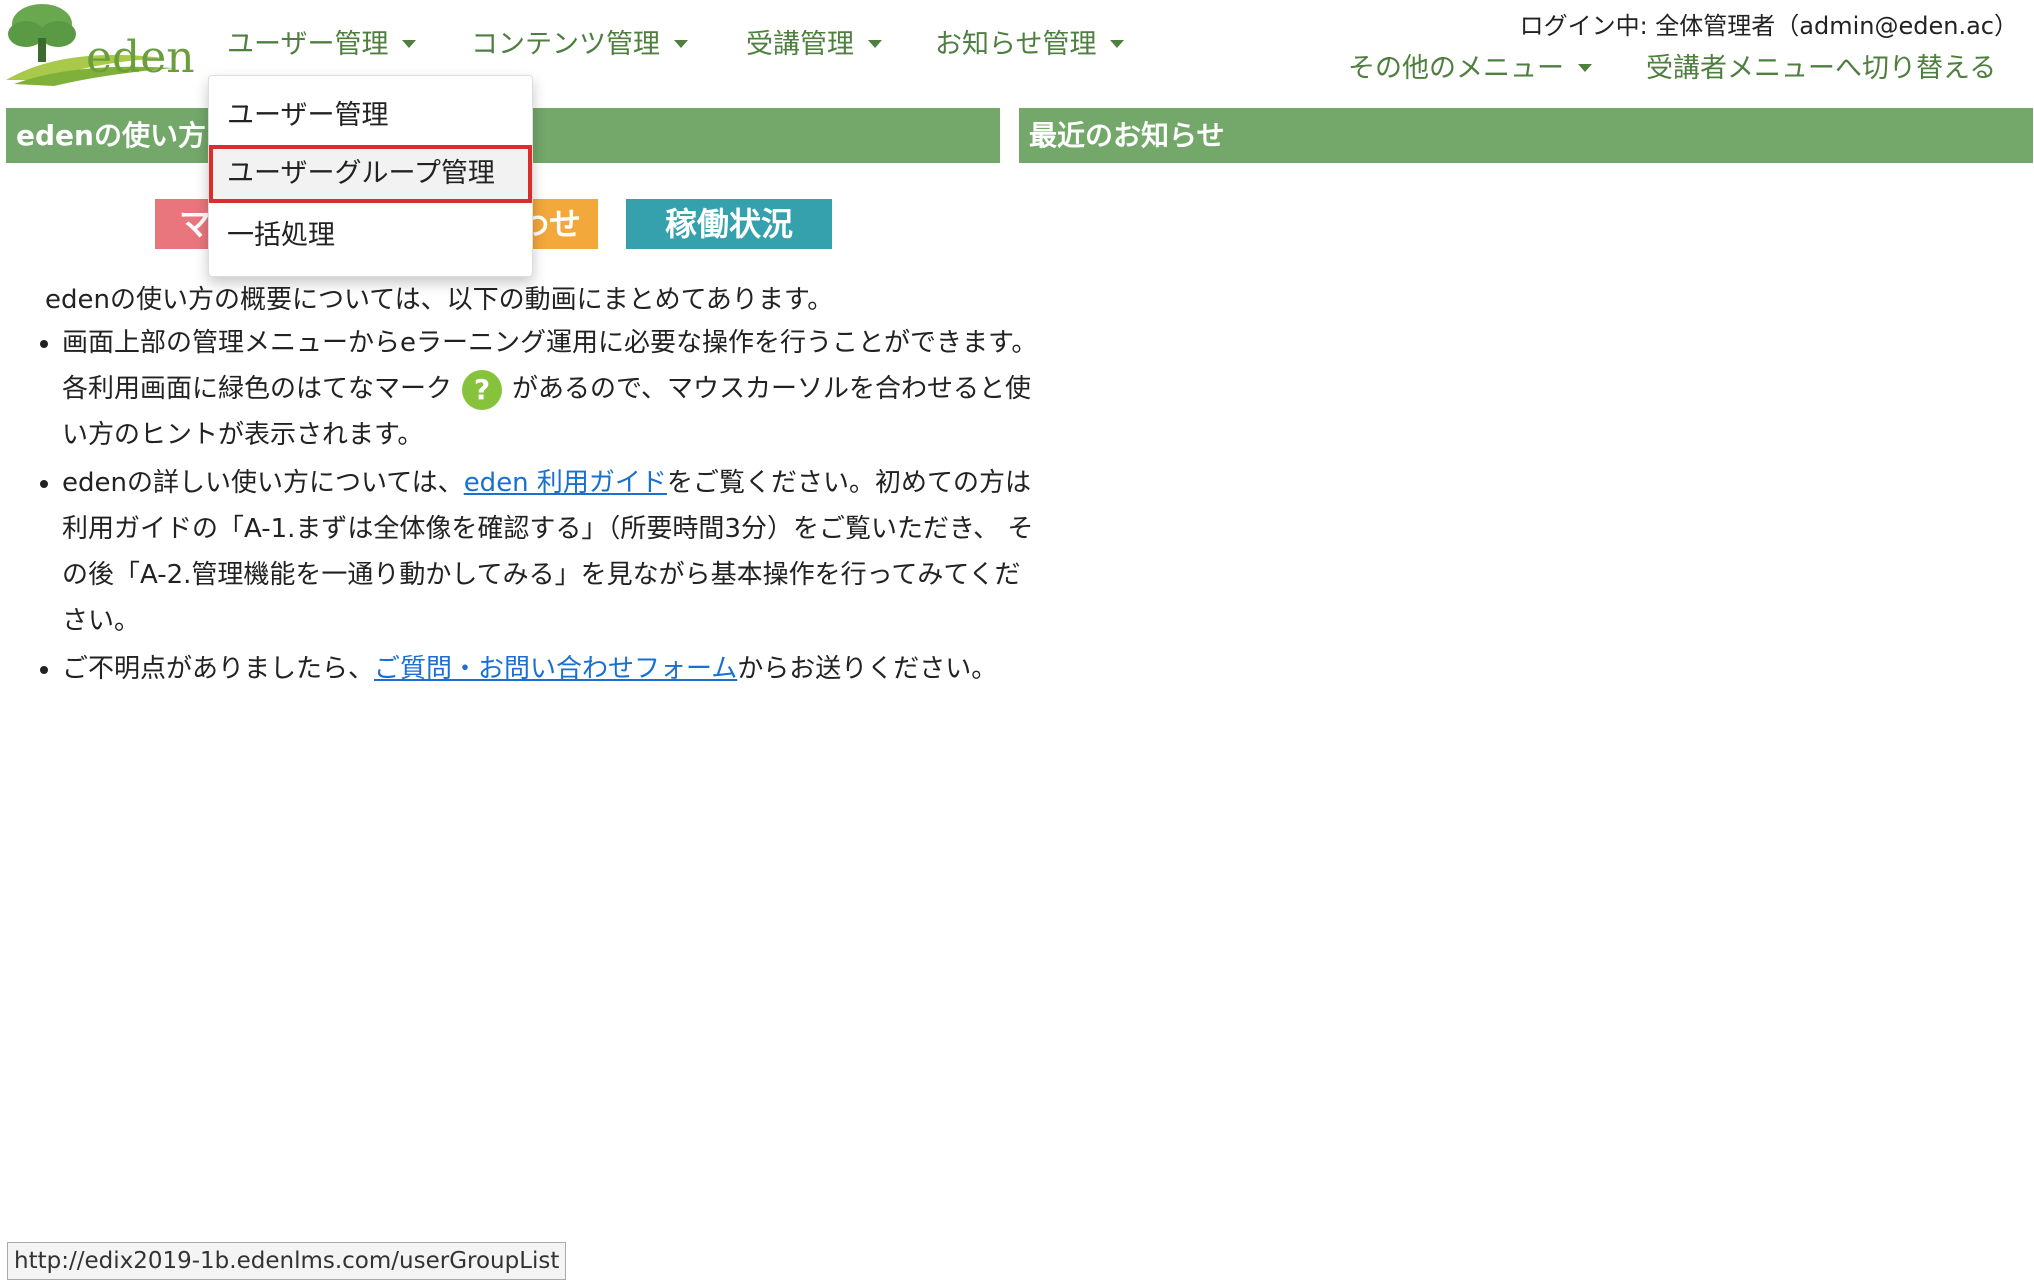  I want to click on list-item: ご不明点がありましたら、ご質問・お問い合わせフォームからお送りください。, so click(552, 669).